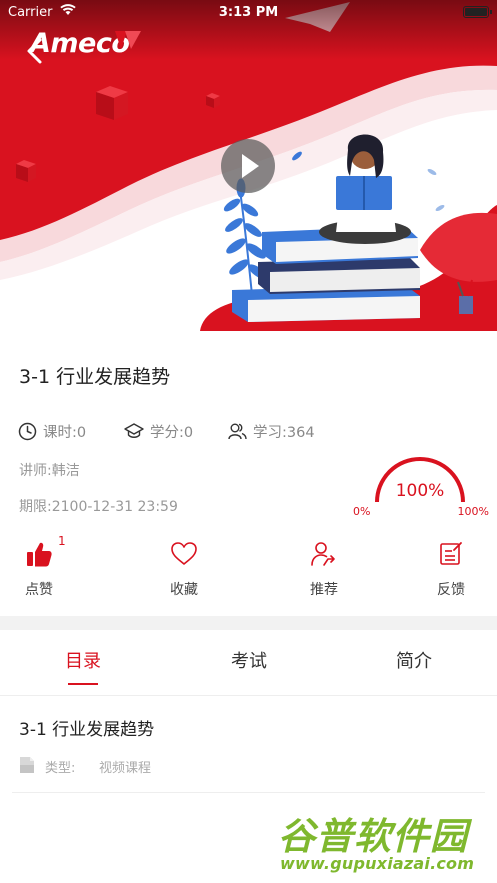  What do you see at coordinates (451, 569) in the screenshot?
I see `feedback-button: 反馈` at bounding box center [451, 569].